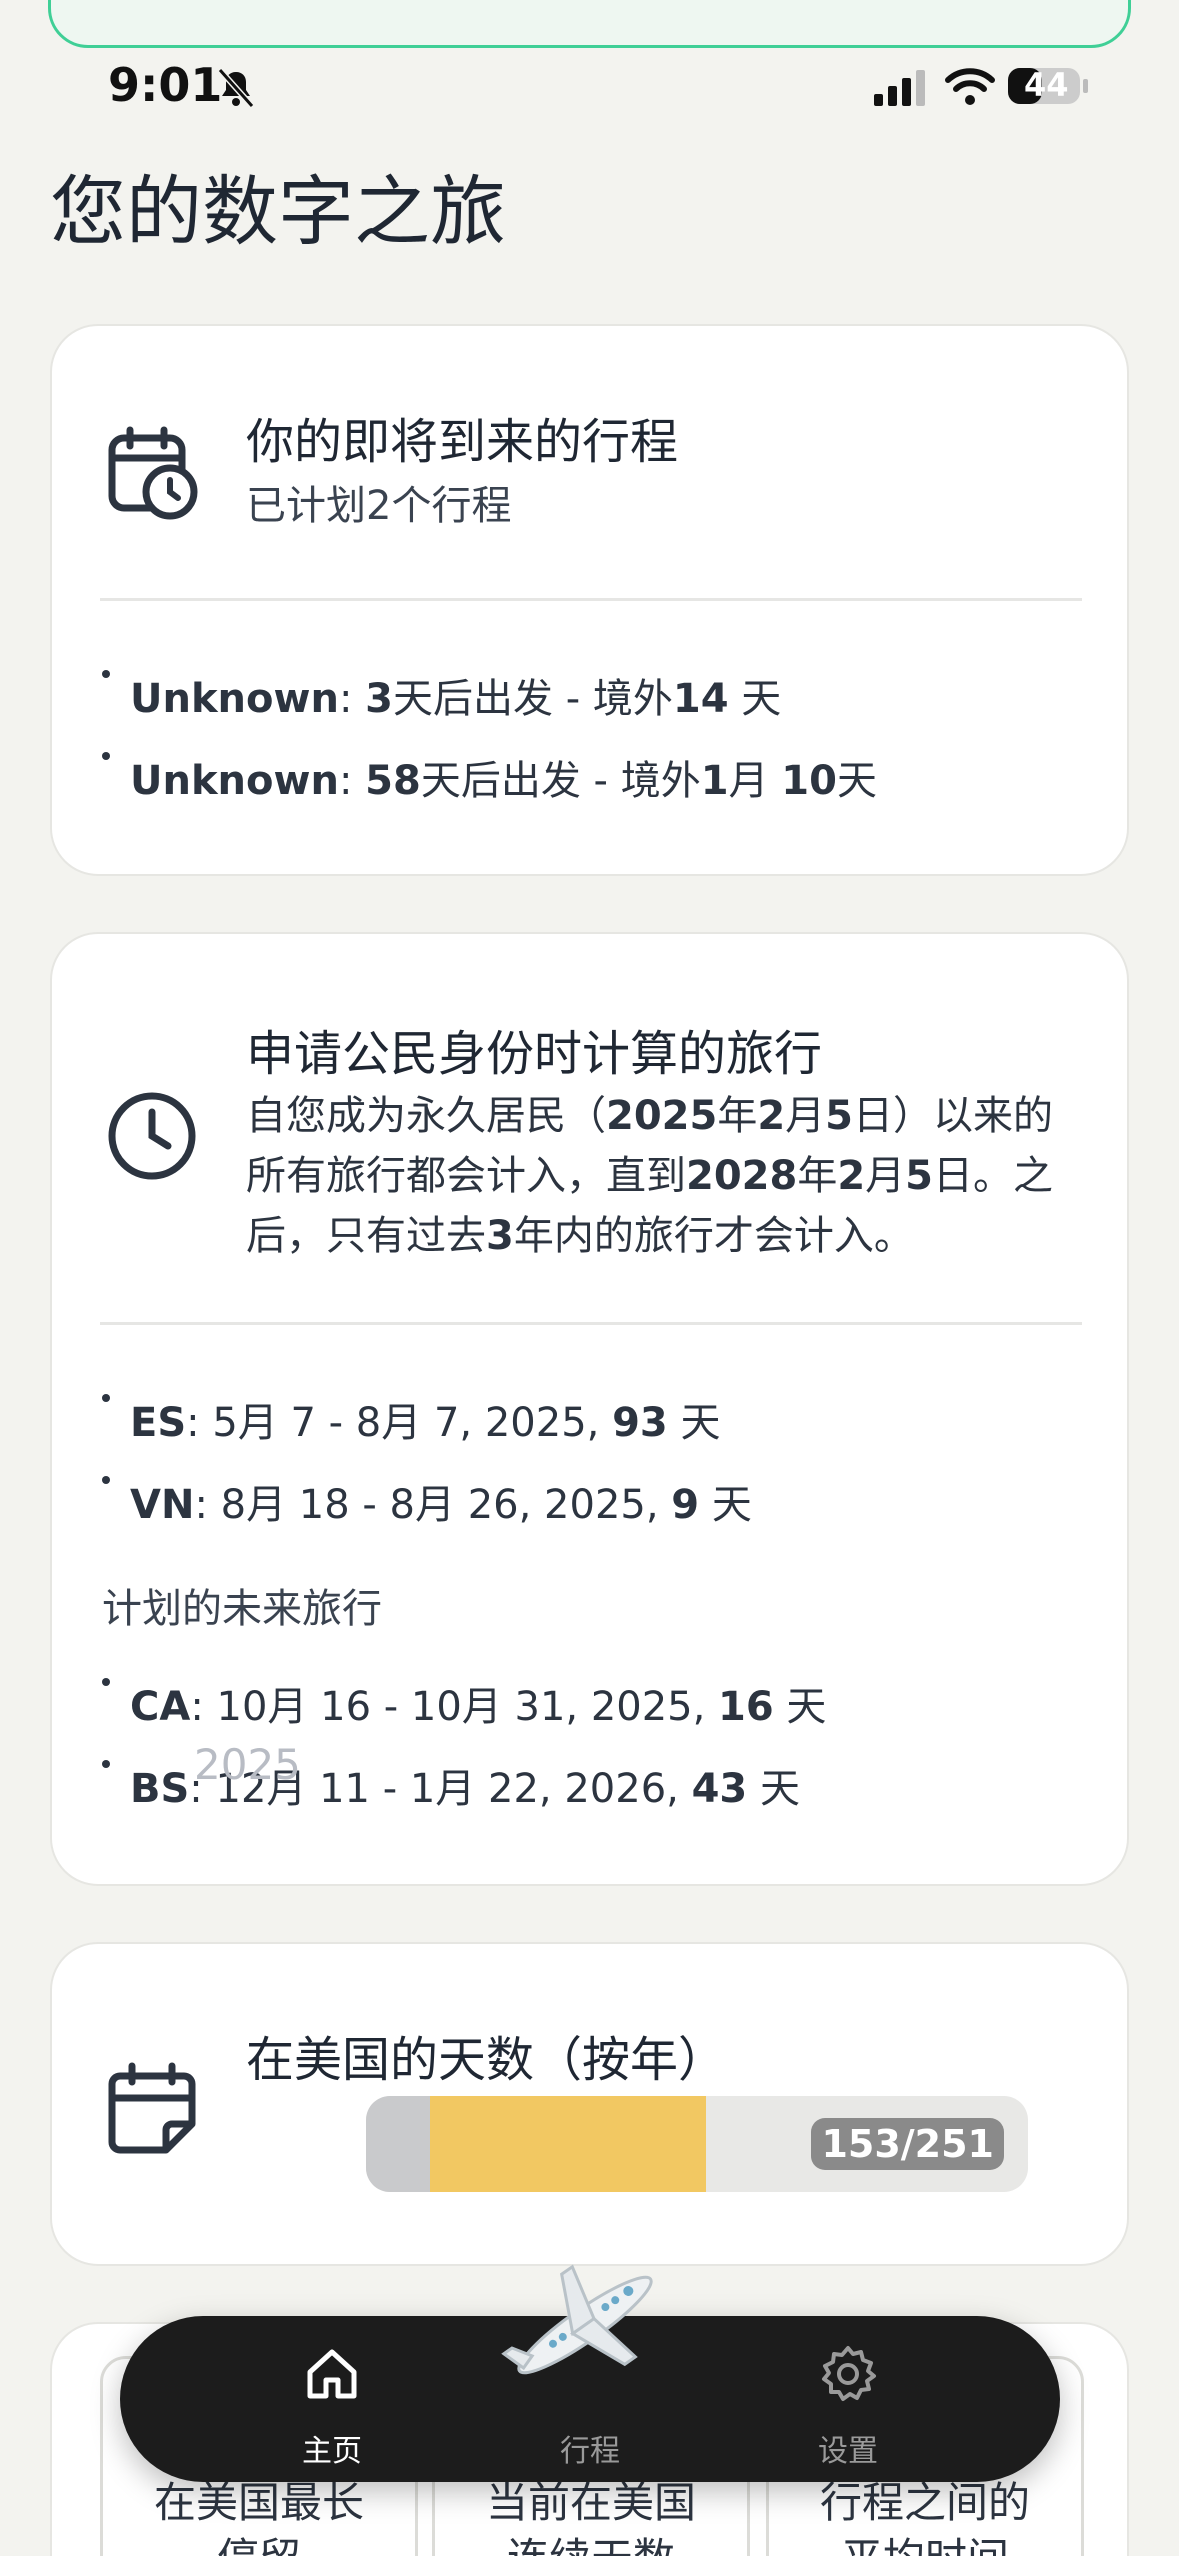 This screenshot has height=2556, width=1179. I want to click on calendar-clock-icon, so click(153, 473).